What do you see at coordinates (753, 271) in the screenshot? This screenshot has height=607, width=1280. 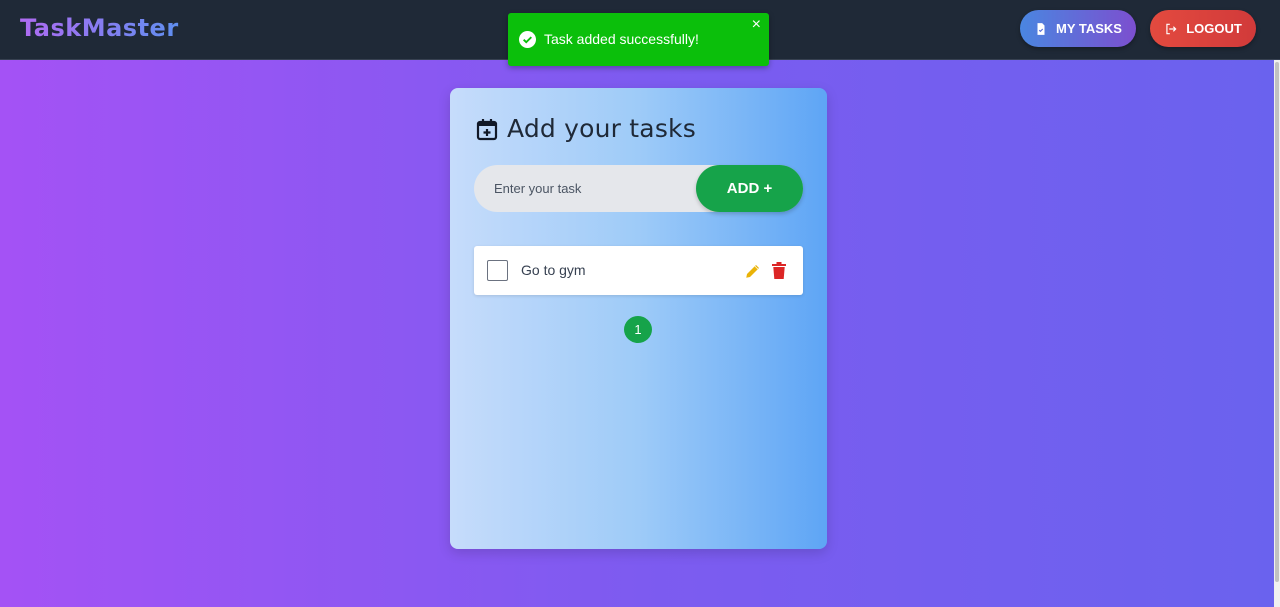 I see `pencil-icon` at bounding box center [753, 271].